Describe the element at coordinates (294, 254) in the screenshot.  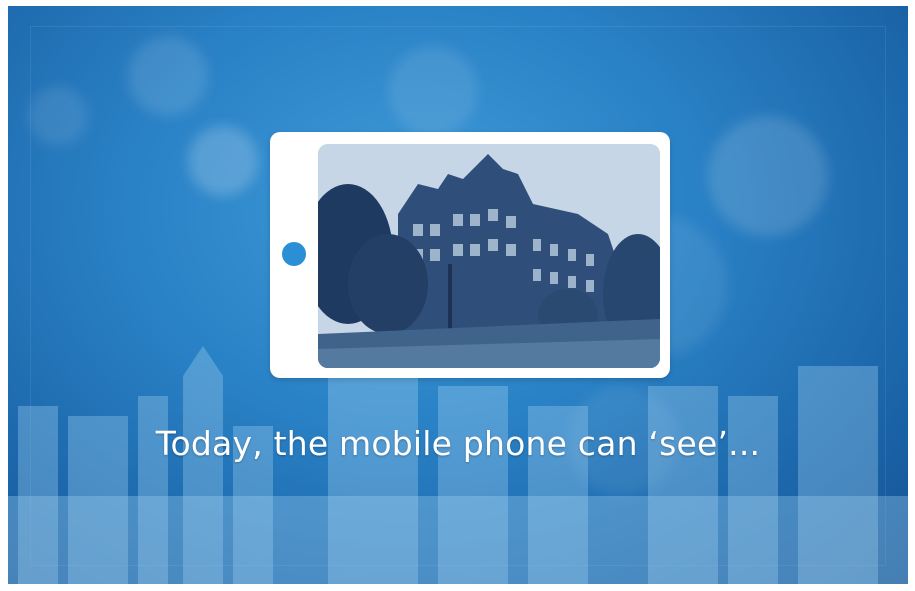
I see `circle-button-icon` at that location.